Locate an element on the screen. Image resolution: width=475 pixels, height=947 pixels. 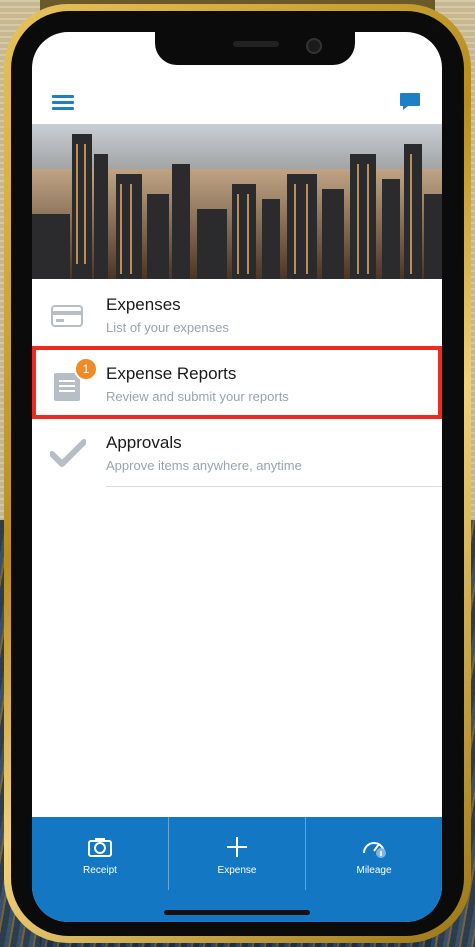
checkmark-icon is located at coordinates (68, 453).